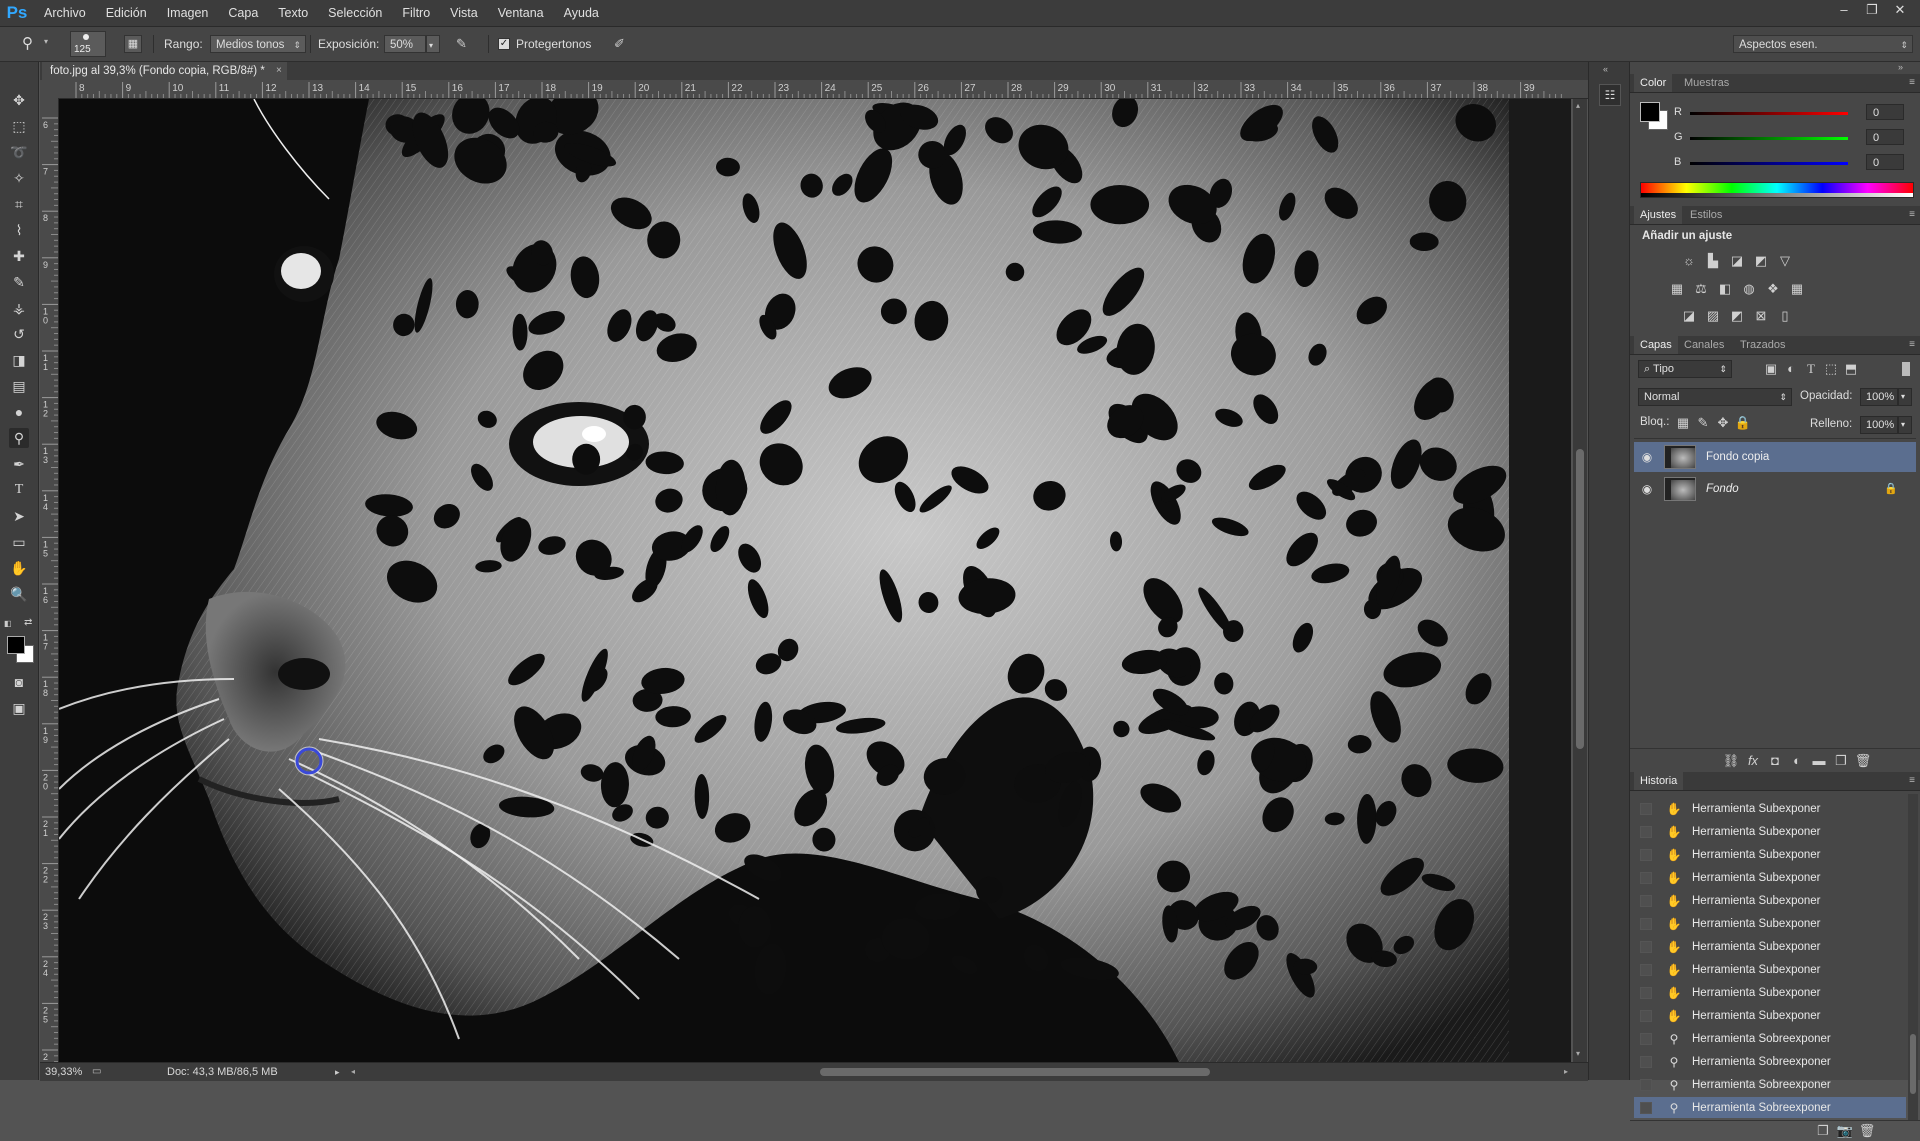  I want to click on fill-input: 100%, so click(1879, 425).